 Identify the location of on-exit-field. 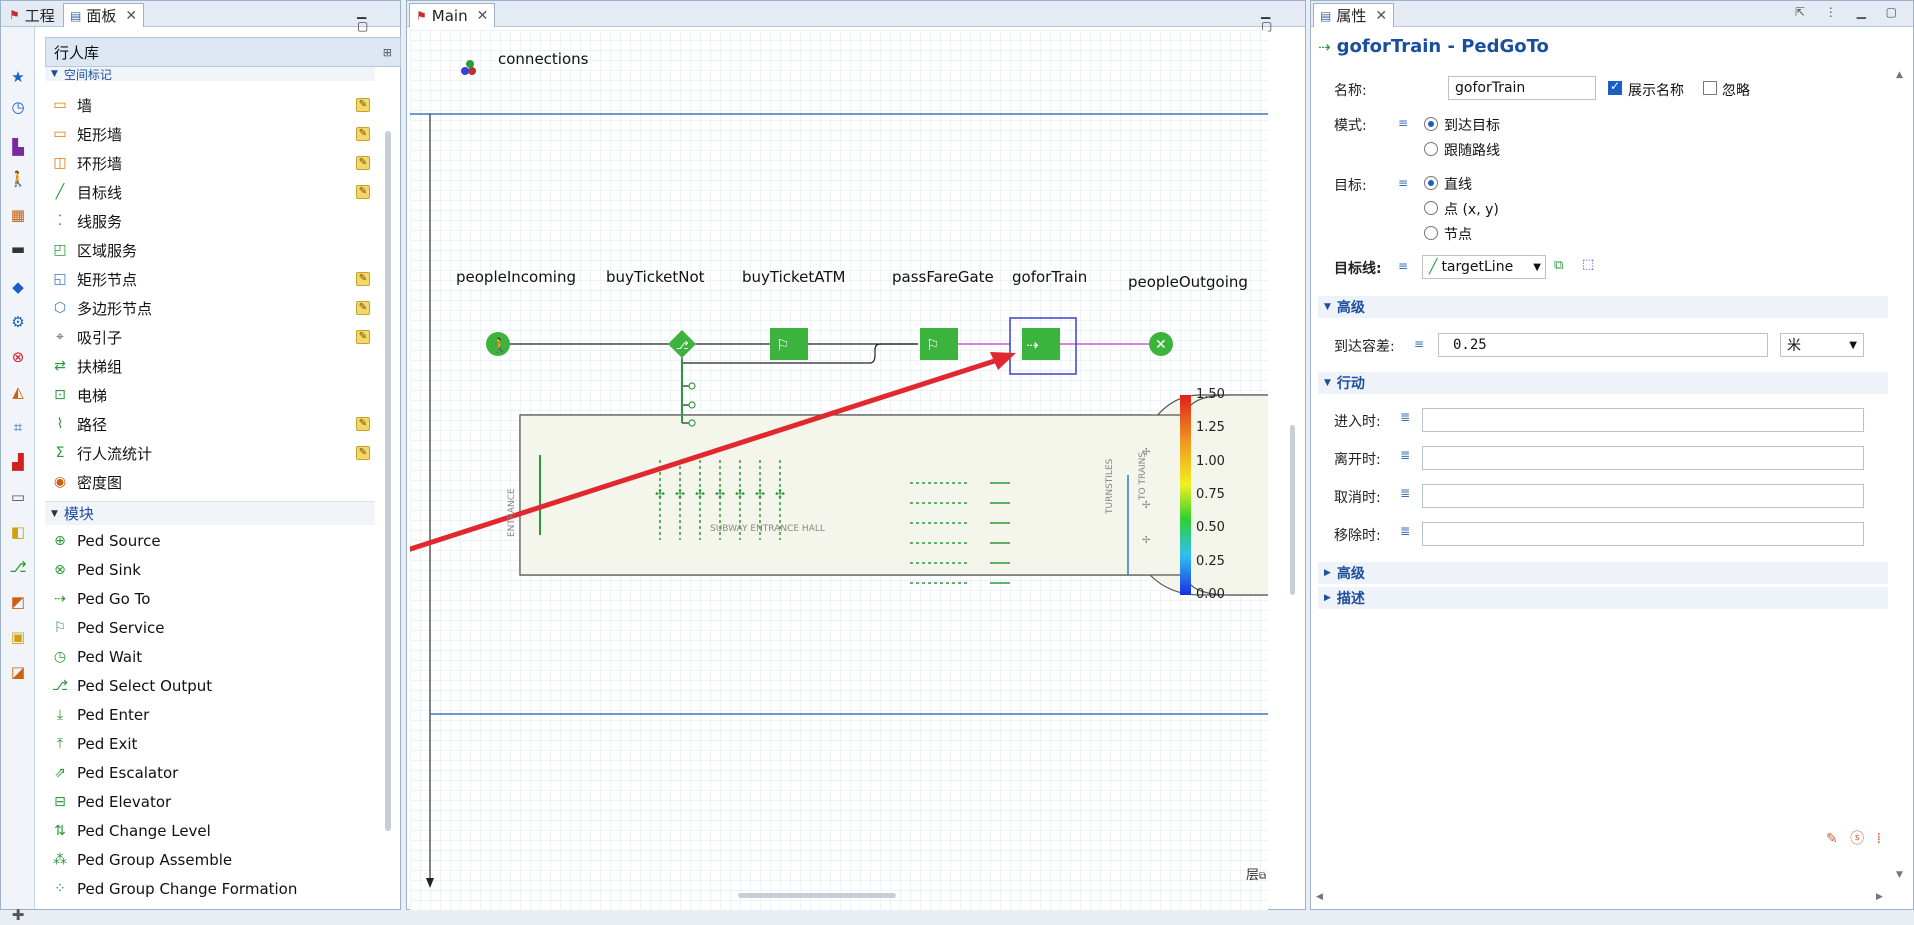
(1643, 458).